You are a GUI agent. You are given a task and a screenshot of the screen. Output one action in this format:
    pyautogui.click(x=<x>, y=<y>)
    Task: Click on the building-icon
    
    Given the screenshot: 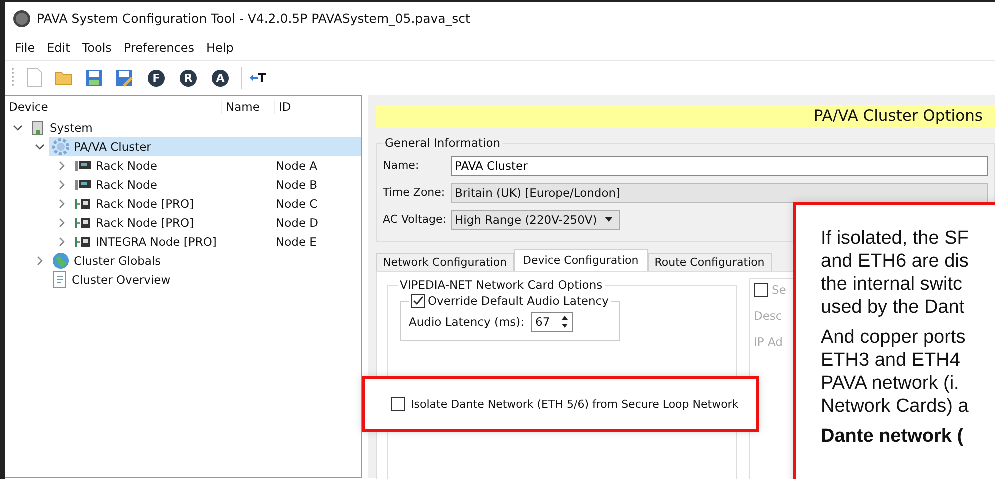 What is the action you would take?
    pyautogui.click(x=38, y=128)
    